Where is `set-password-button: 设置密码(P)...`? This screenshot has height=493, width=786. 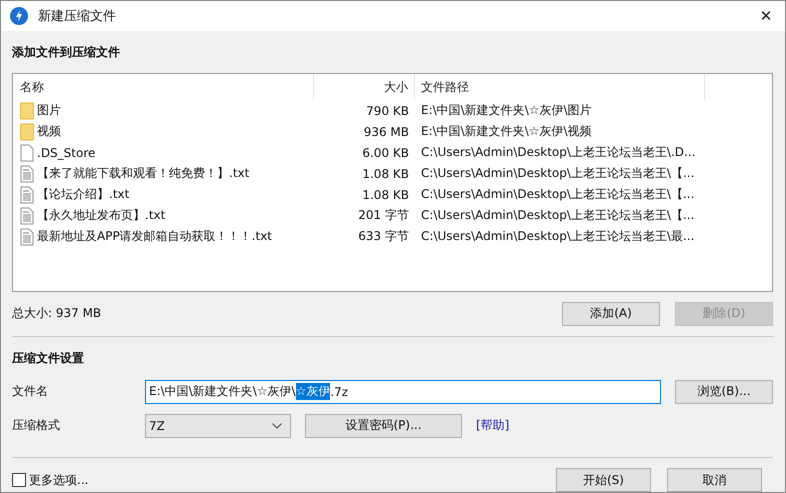
set-password-button: 设置密码(P)... is located at coordinates (383, 426).